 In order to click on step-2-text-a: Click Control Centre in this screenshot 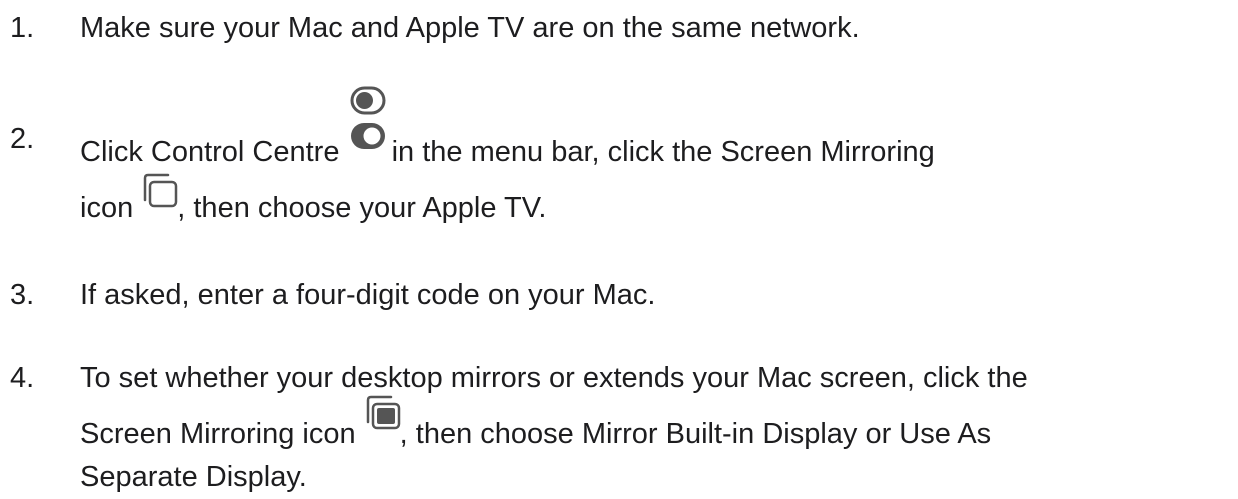, I will do `click(210, 152)`.